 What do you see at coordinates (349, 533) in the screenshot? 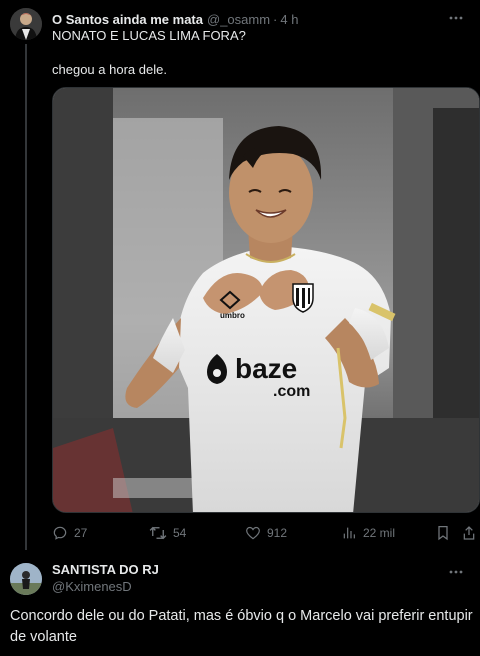
I see `views-icon` at bounding box center [349, 533].